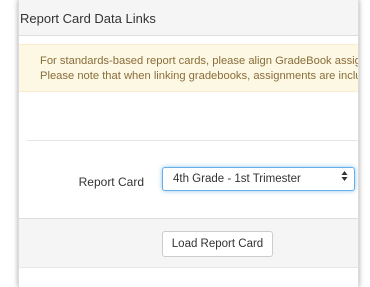  I want to click on updown-caret-icon, so click(344, 176).